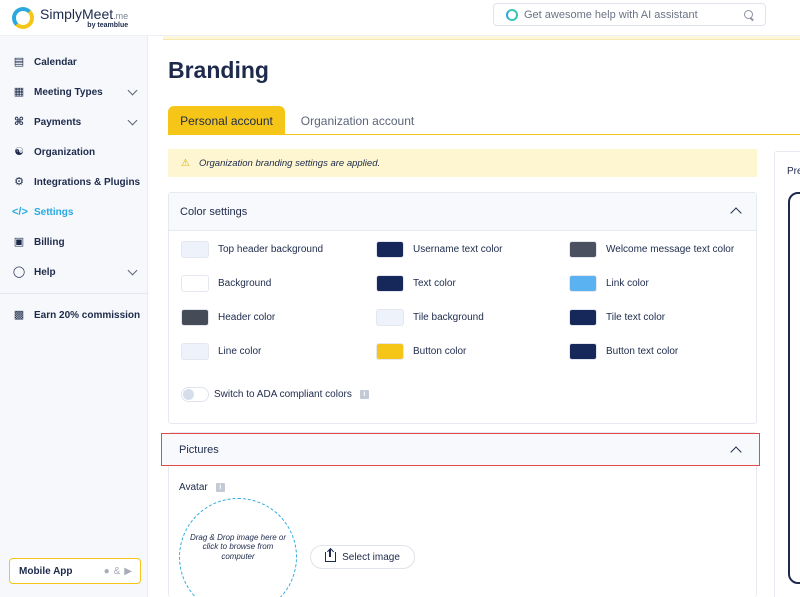 The image size is (800, 597). I want to click on calendar-icon: ▤, so click(19, 61).